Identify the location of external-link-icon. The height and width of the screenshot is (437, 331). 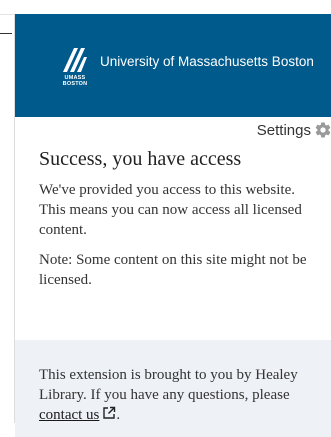
(109, 413).